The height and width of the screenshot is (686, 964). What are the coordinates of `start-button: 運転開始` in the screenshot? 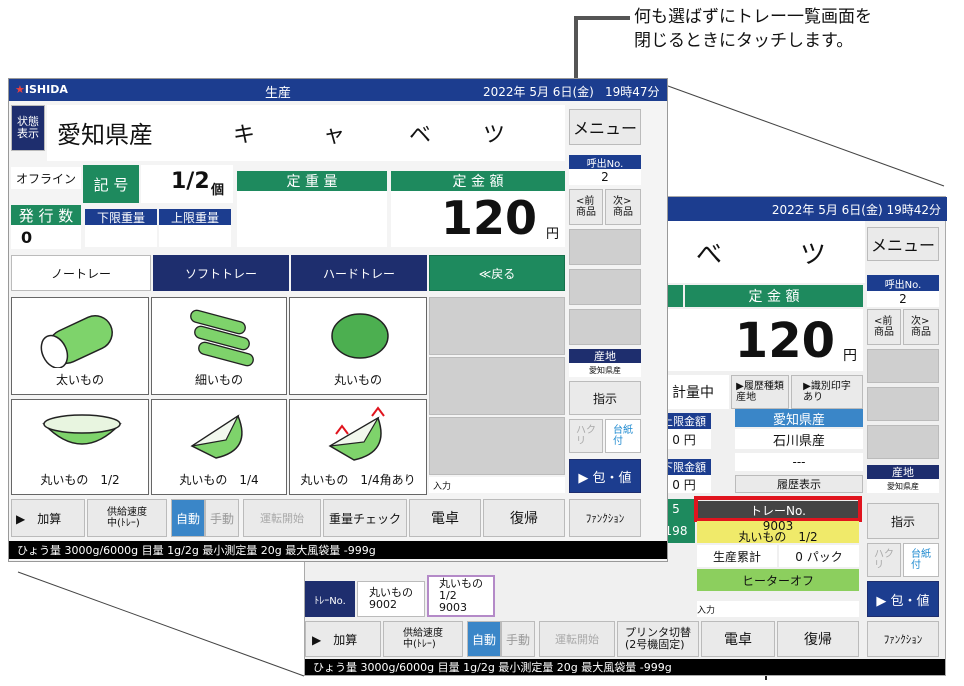 It's located at (282, 518).